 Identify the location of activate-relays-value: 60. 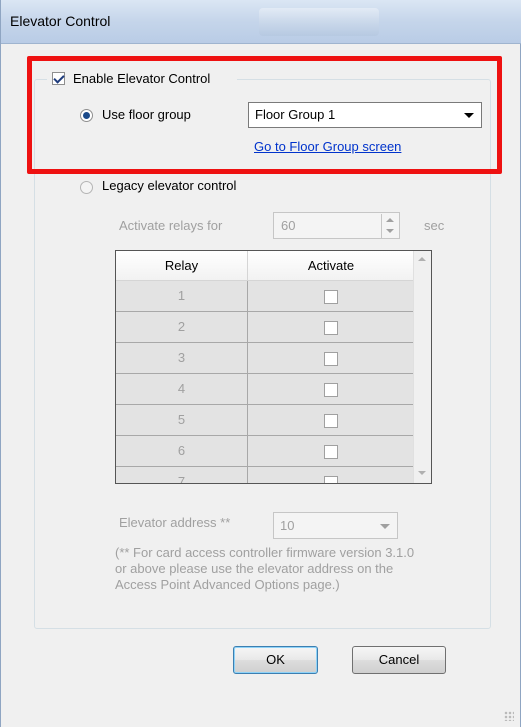
(288, 225).